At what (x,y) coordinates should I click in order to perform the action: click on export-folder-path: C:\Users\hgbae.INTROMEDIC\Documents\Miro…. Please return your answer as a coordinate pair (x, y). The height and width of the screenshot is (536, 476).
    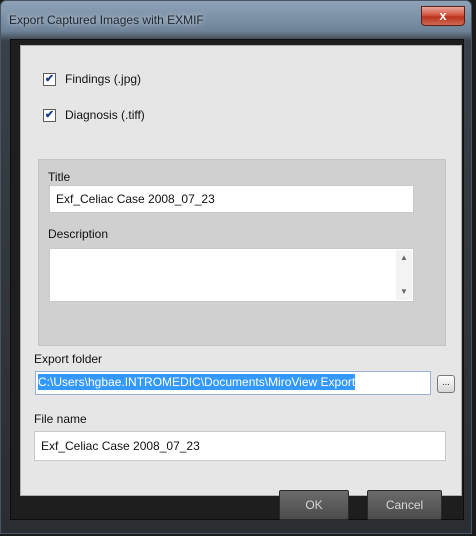
    Looking at the image, I should click on (197, 382).